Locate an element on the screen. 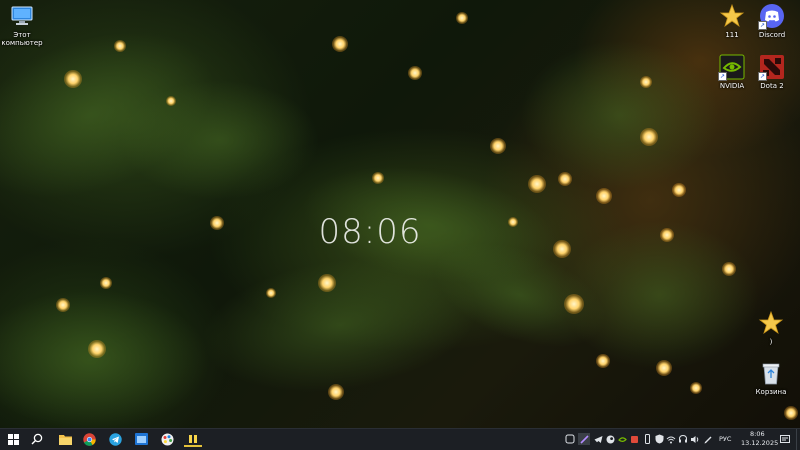 Image resolution: width=800 pixels, height=450 pixels. tray-icon-pen is located at coordinates (708, 439).